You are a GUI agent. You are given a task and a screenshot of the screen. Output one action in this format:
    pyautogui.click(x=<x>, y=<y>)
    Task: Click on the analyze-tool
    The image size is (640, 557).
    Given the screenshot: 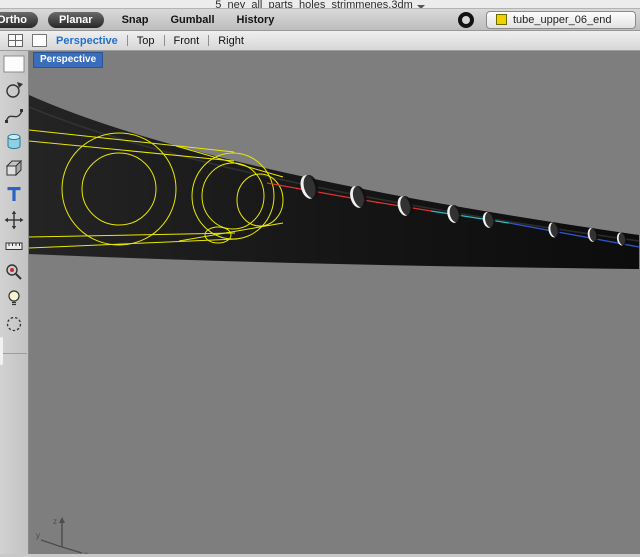 What is the action you would take?
    pyautogui.click(x=14, y=272)
    